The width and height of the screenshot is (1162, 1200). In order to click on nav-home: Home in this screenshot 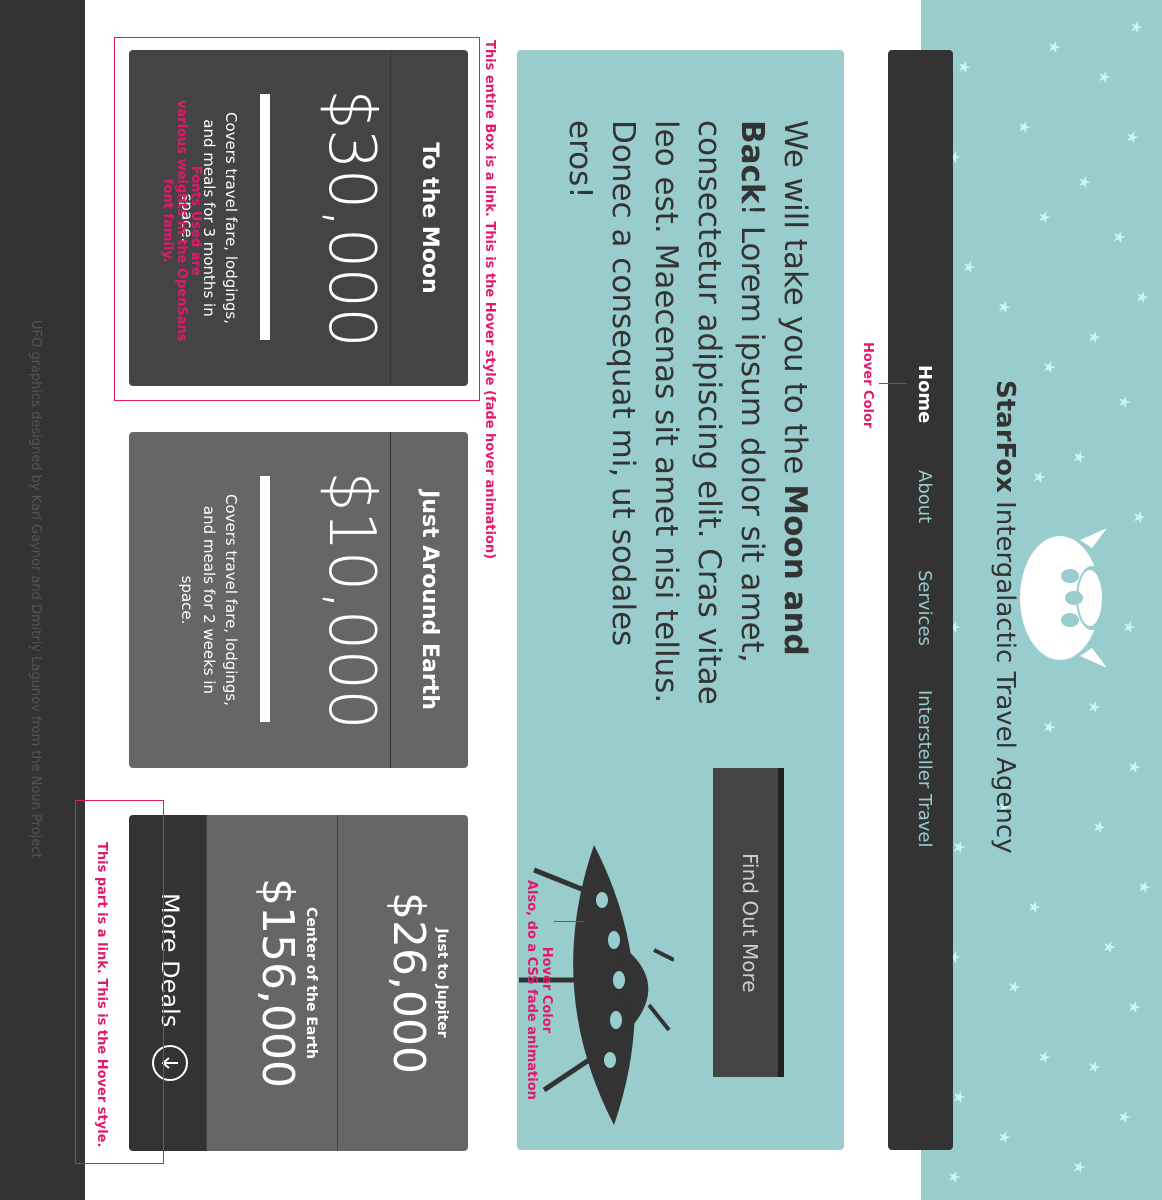, I will do `click(924, 394)`.